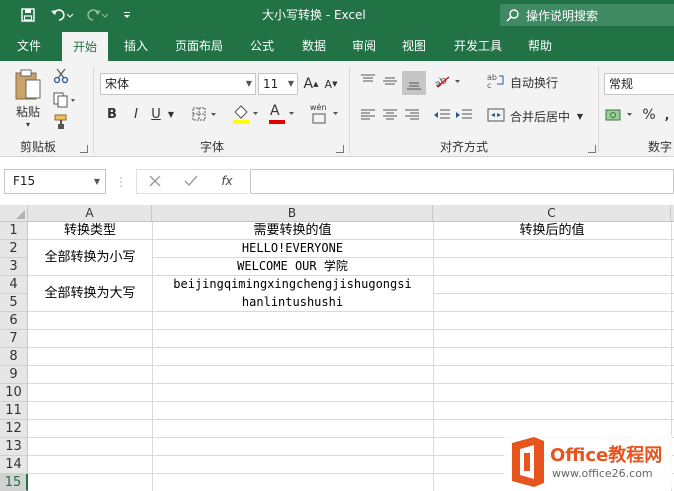 The image size is (674, 491). I want to click on row-header-6: 6, so click(14, 321).